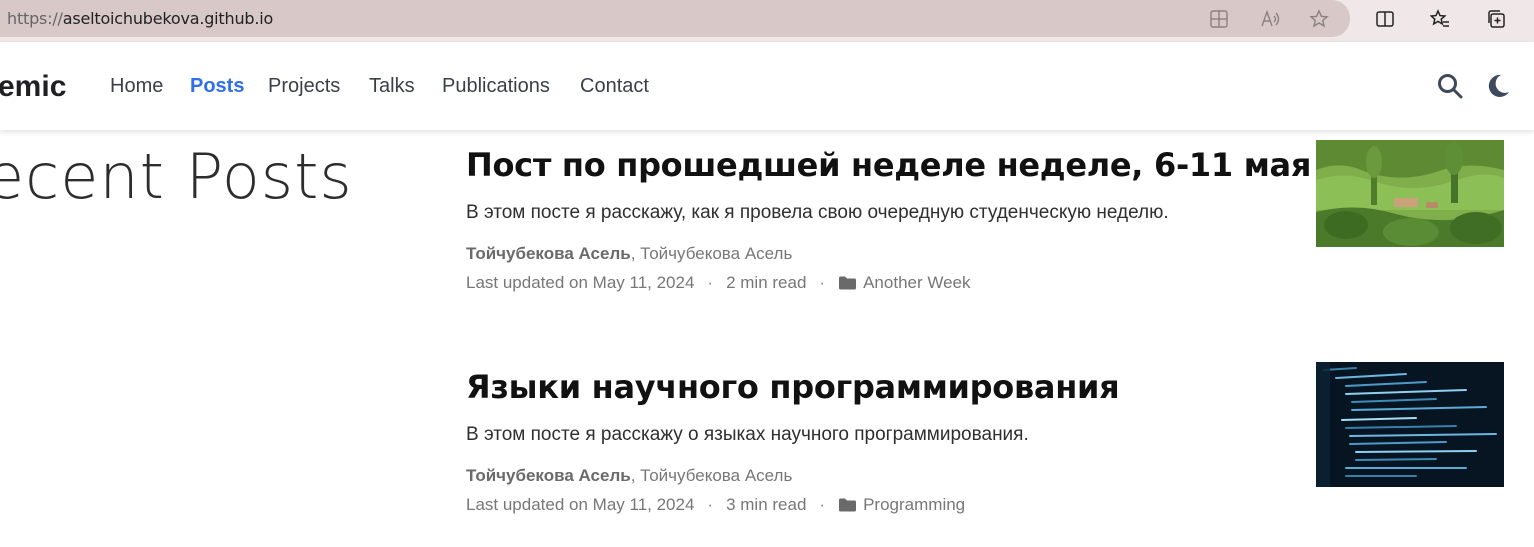 Image resolution: width=1534 pixels, height=547 pixels. Describe the element at coordinates (767, 21) in the screenshot. I see `browser-toolbar: https://aseltoichubekova.github.io` at that location.